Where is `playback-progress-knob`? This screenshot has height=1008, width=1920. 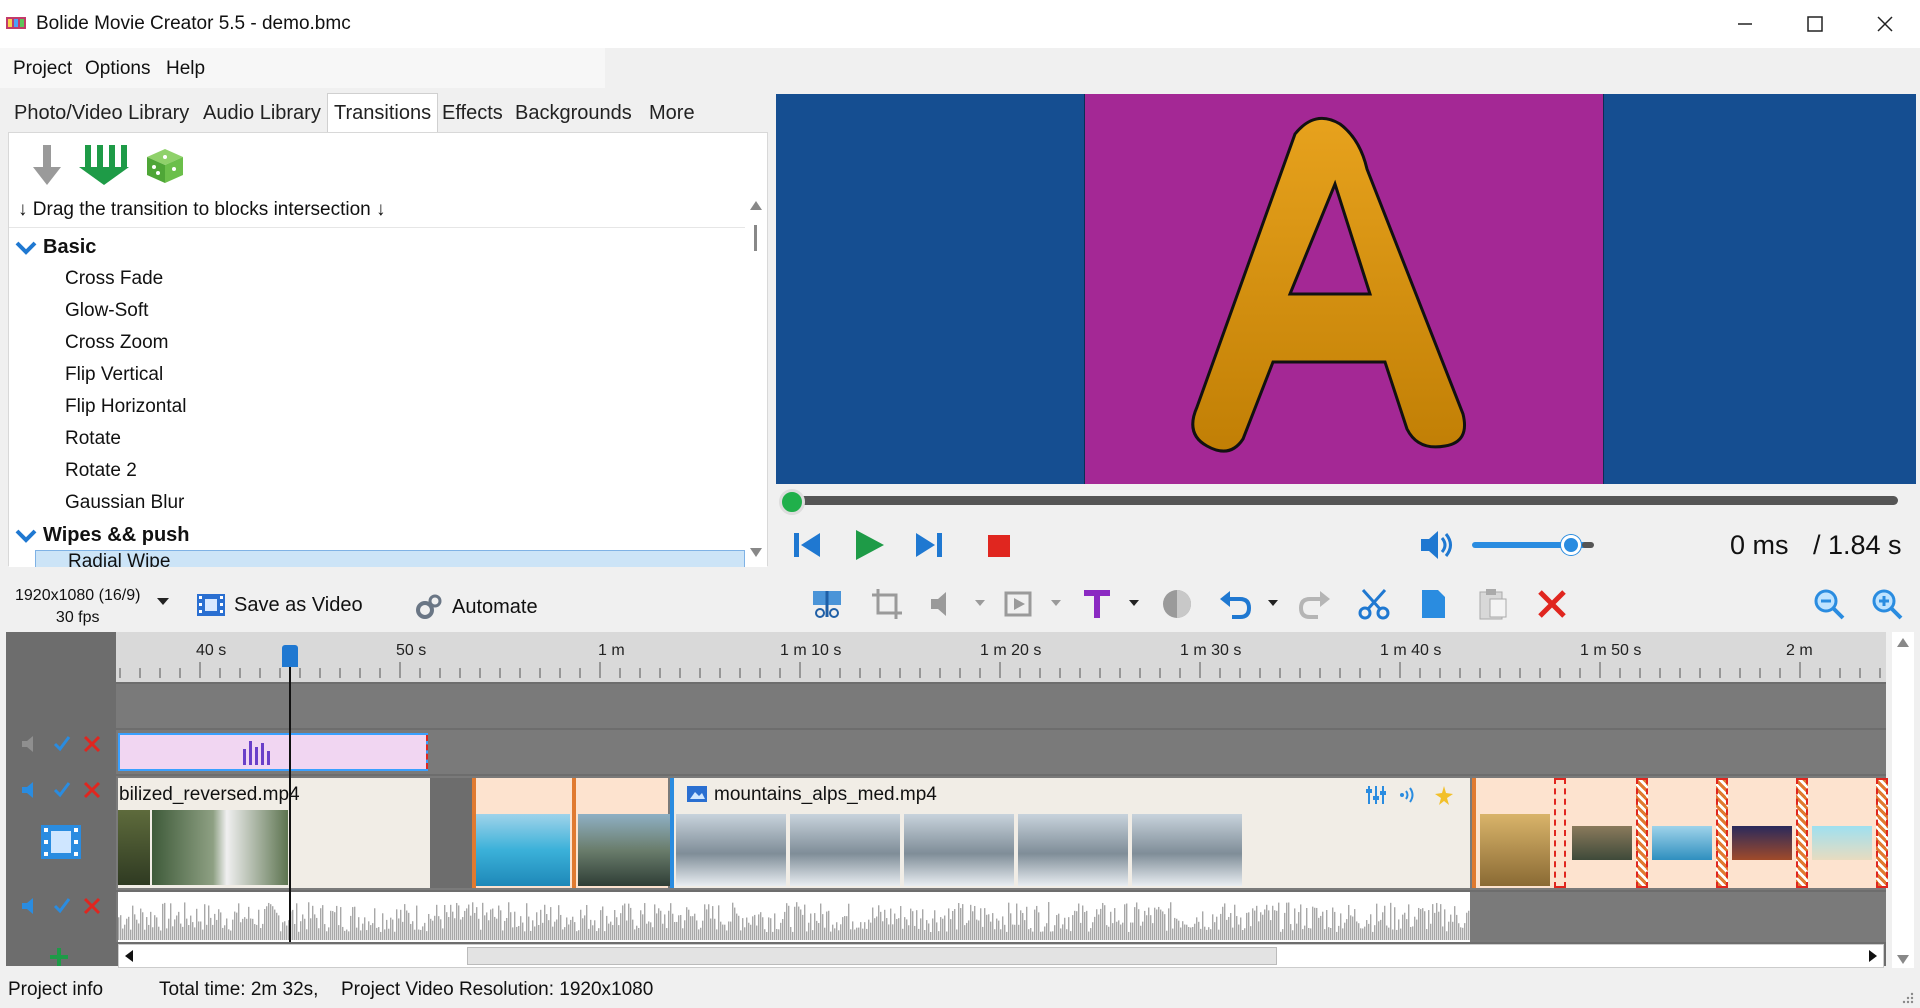 playback-progress-knob is located at coordinates (792, 502).